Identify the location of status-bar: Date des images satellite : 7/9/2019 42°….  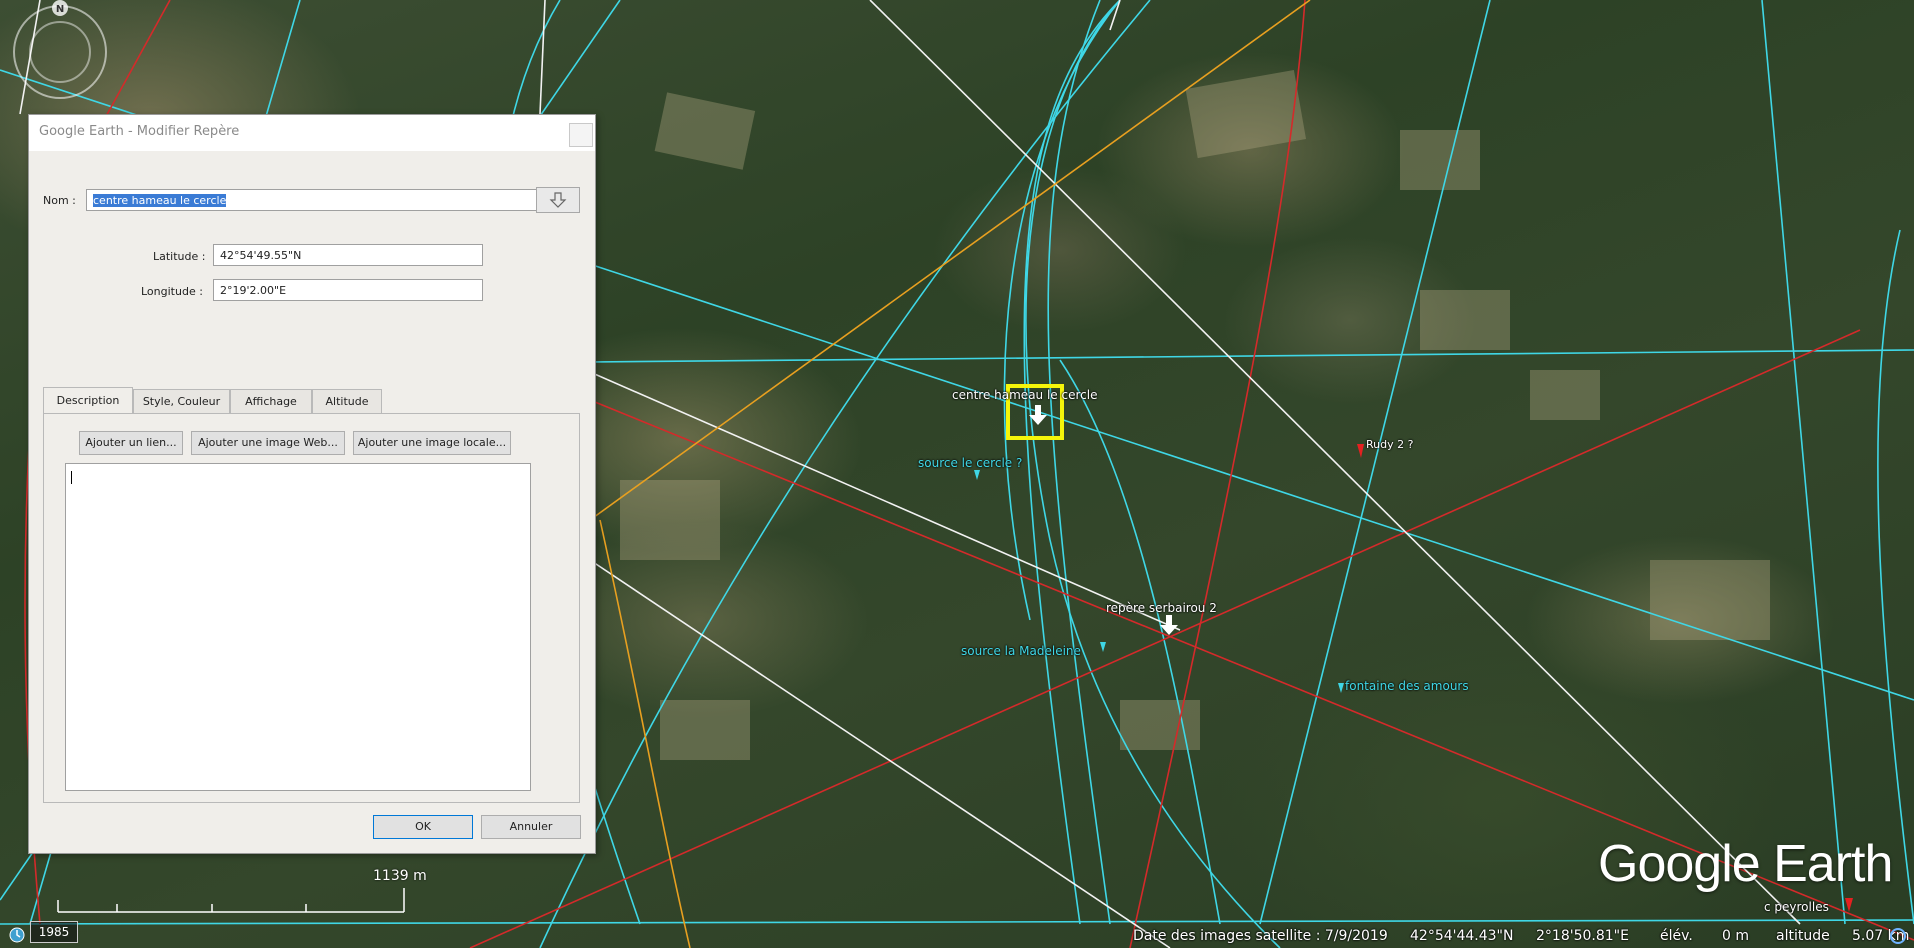
(957, 936).